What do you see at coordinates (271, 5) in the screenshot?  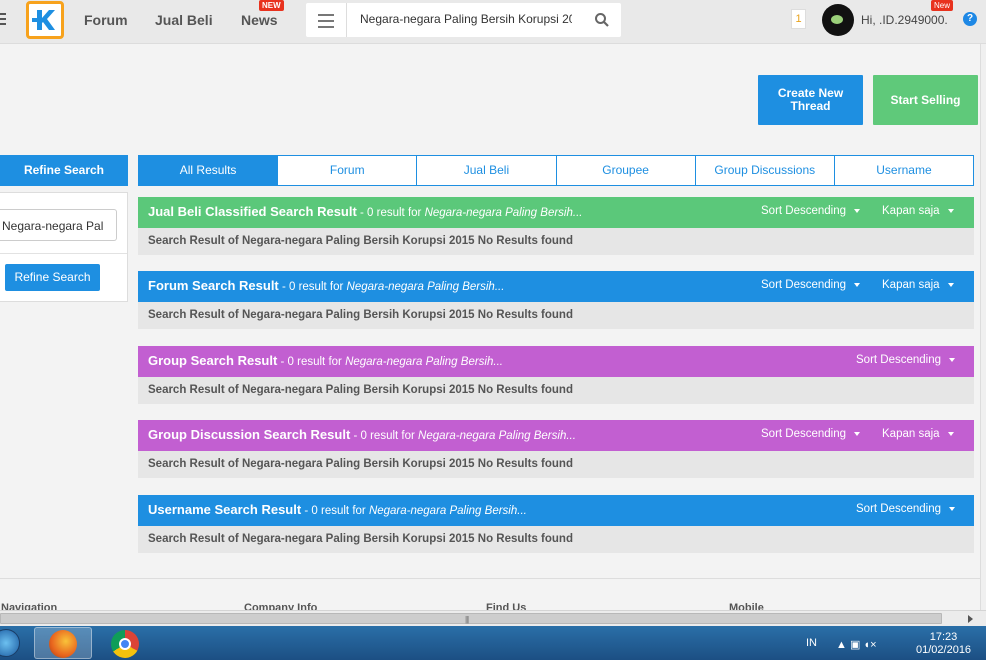 I see `news-new-badge: NEW` at bounding box center [271, 5].